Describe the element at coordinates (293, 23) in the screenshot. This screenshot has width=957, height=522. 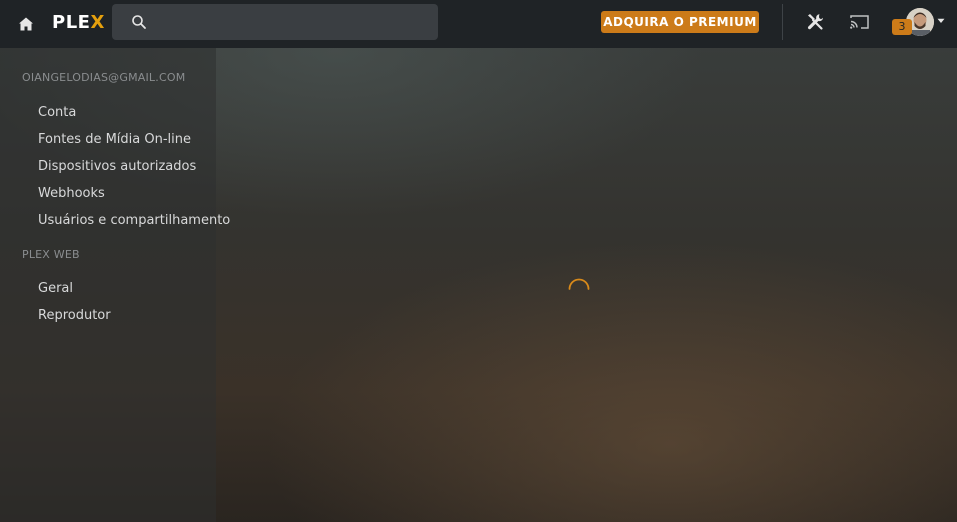
I see `search-input` at that location.